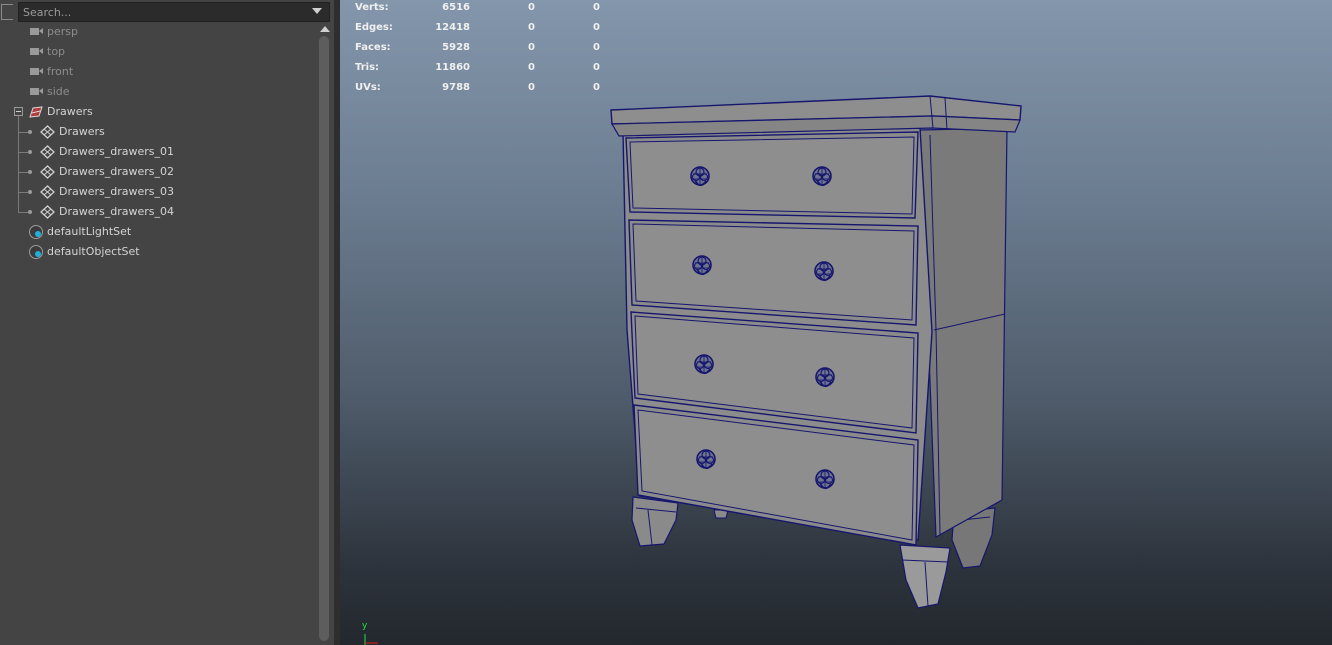 This screenshot has width=1332, height=645. I want to click on outliner-item-label: Drawers_drawers_01, so click(117, 151).